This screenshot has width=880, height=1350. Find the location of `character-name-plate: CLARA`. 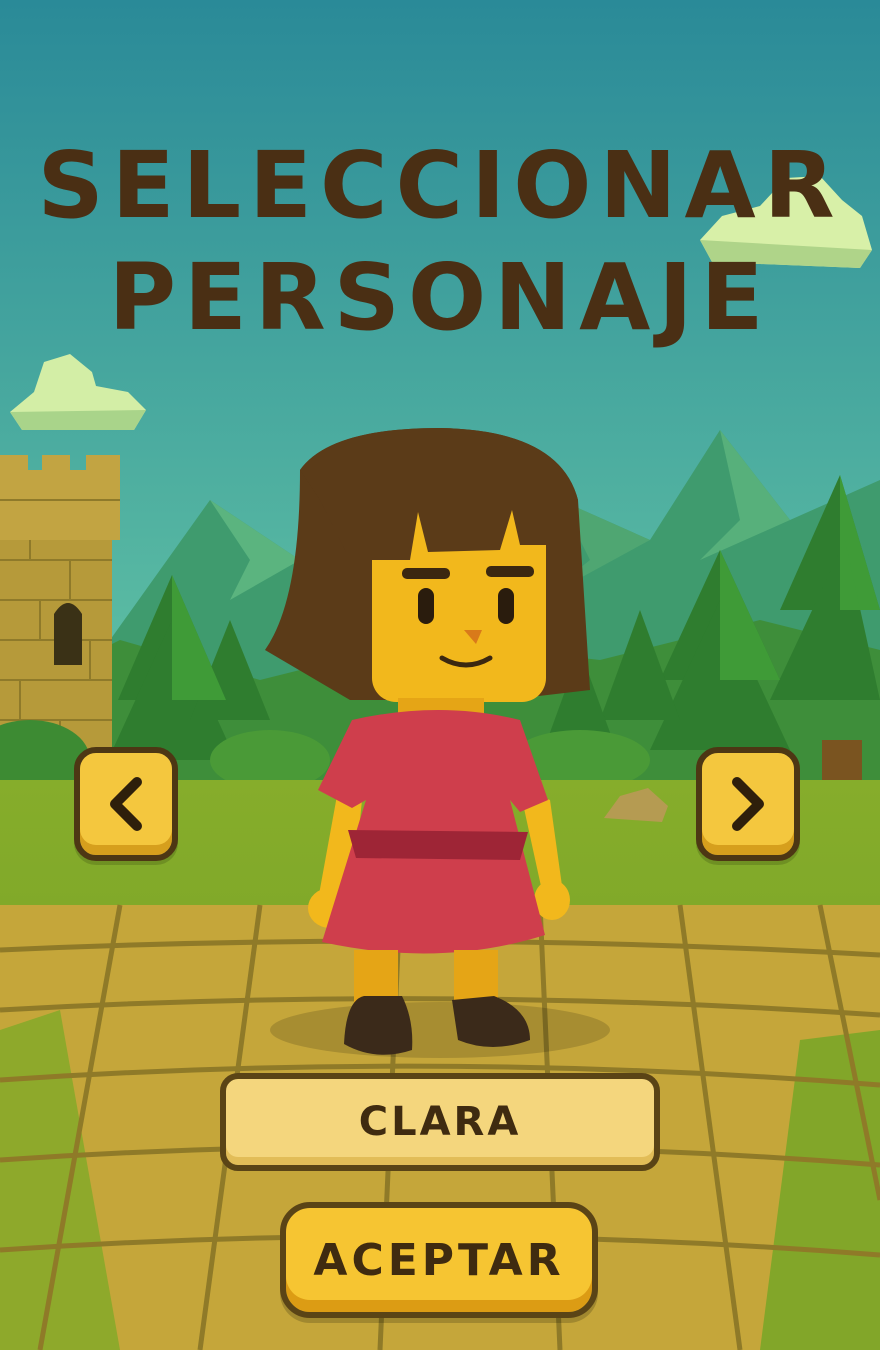

character-name-plate: CLARA is located at coordinates (440, 1122).